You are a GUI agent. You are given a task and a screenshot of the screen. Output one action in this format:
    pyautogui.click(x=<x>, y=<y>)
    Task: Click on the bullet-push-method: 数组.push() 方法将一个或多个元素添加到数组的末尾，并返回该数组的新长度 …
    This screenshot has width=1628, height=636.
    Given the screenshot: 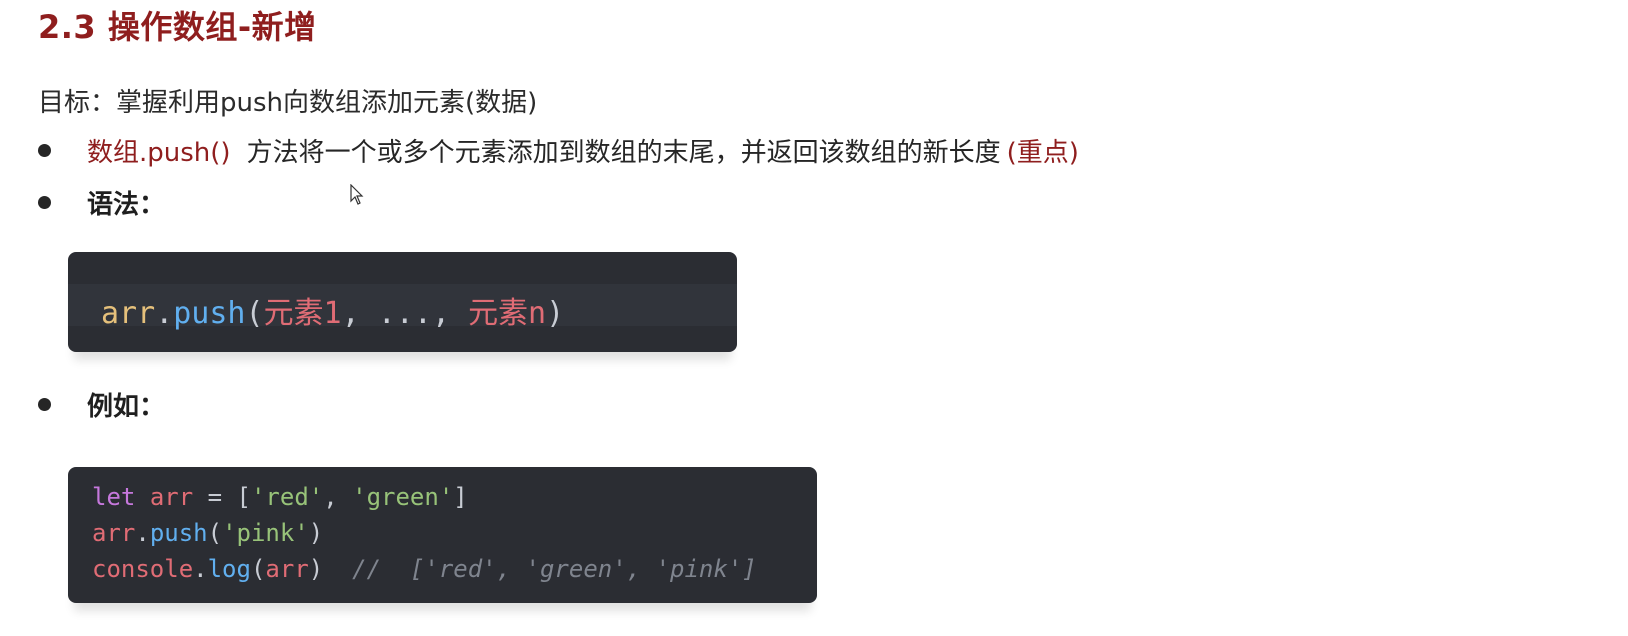 What is the action you would take?
    pyautogui.click(x=558, y=150)
    